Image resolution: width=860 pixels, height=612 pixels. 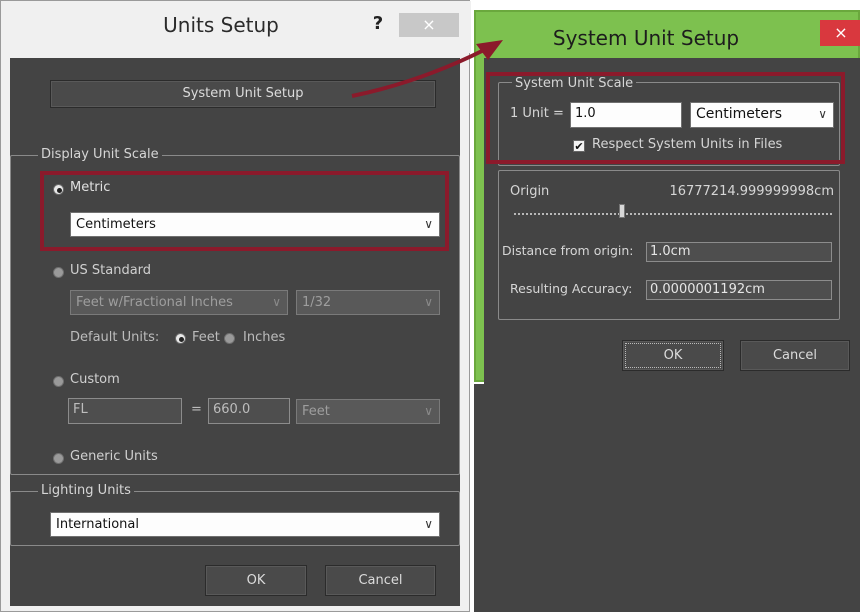 I want to click on annotation-arrow, so click(x=427, y=69).